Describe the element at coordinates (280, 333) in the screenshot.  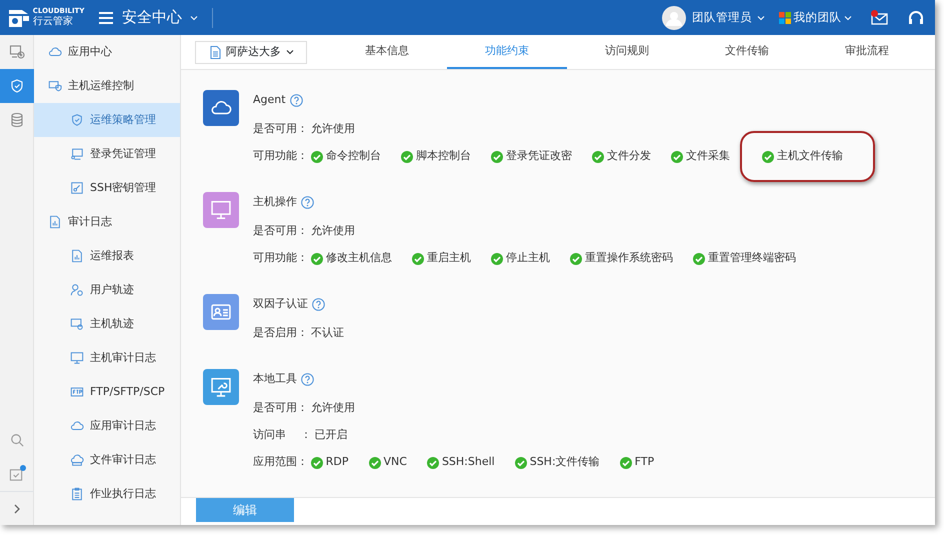
I see `field-label: 是否启用：` at that location.